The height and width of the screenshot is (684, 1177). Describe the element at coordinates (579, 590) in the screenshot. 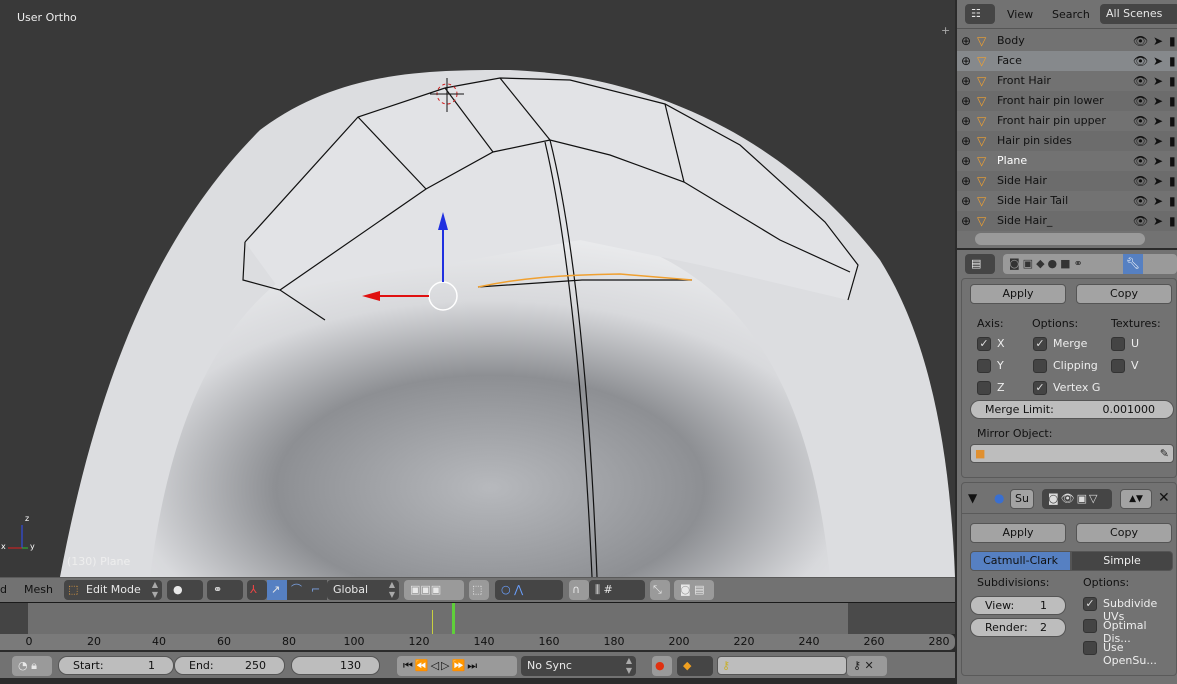

I see `snap-toggle: ∩` at that location.